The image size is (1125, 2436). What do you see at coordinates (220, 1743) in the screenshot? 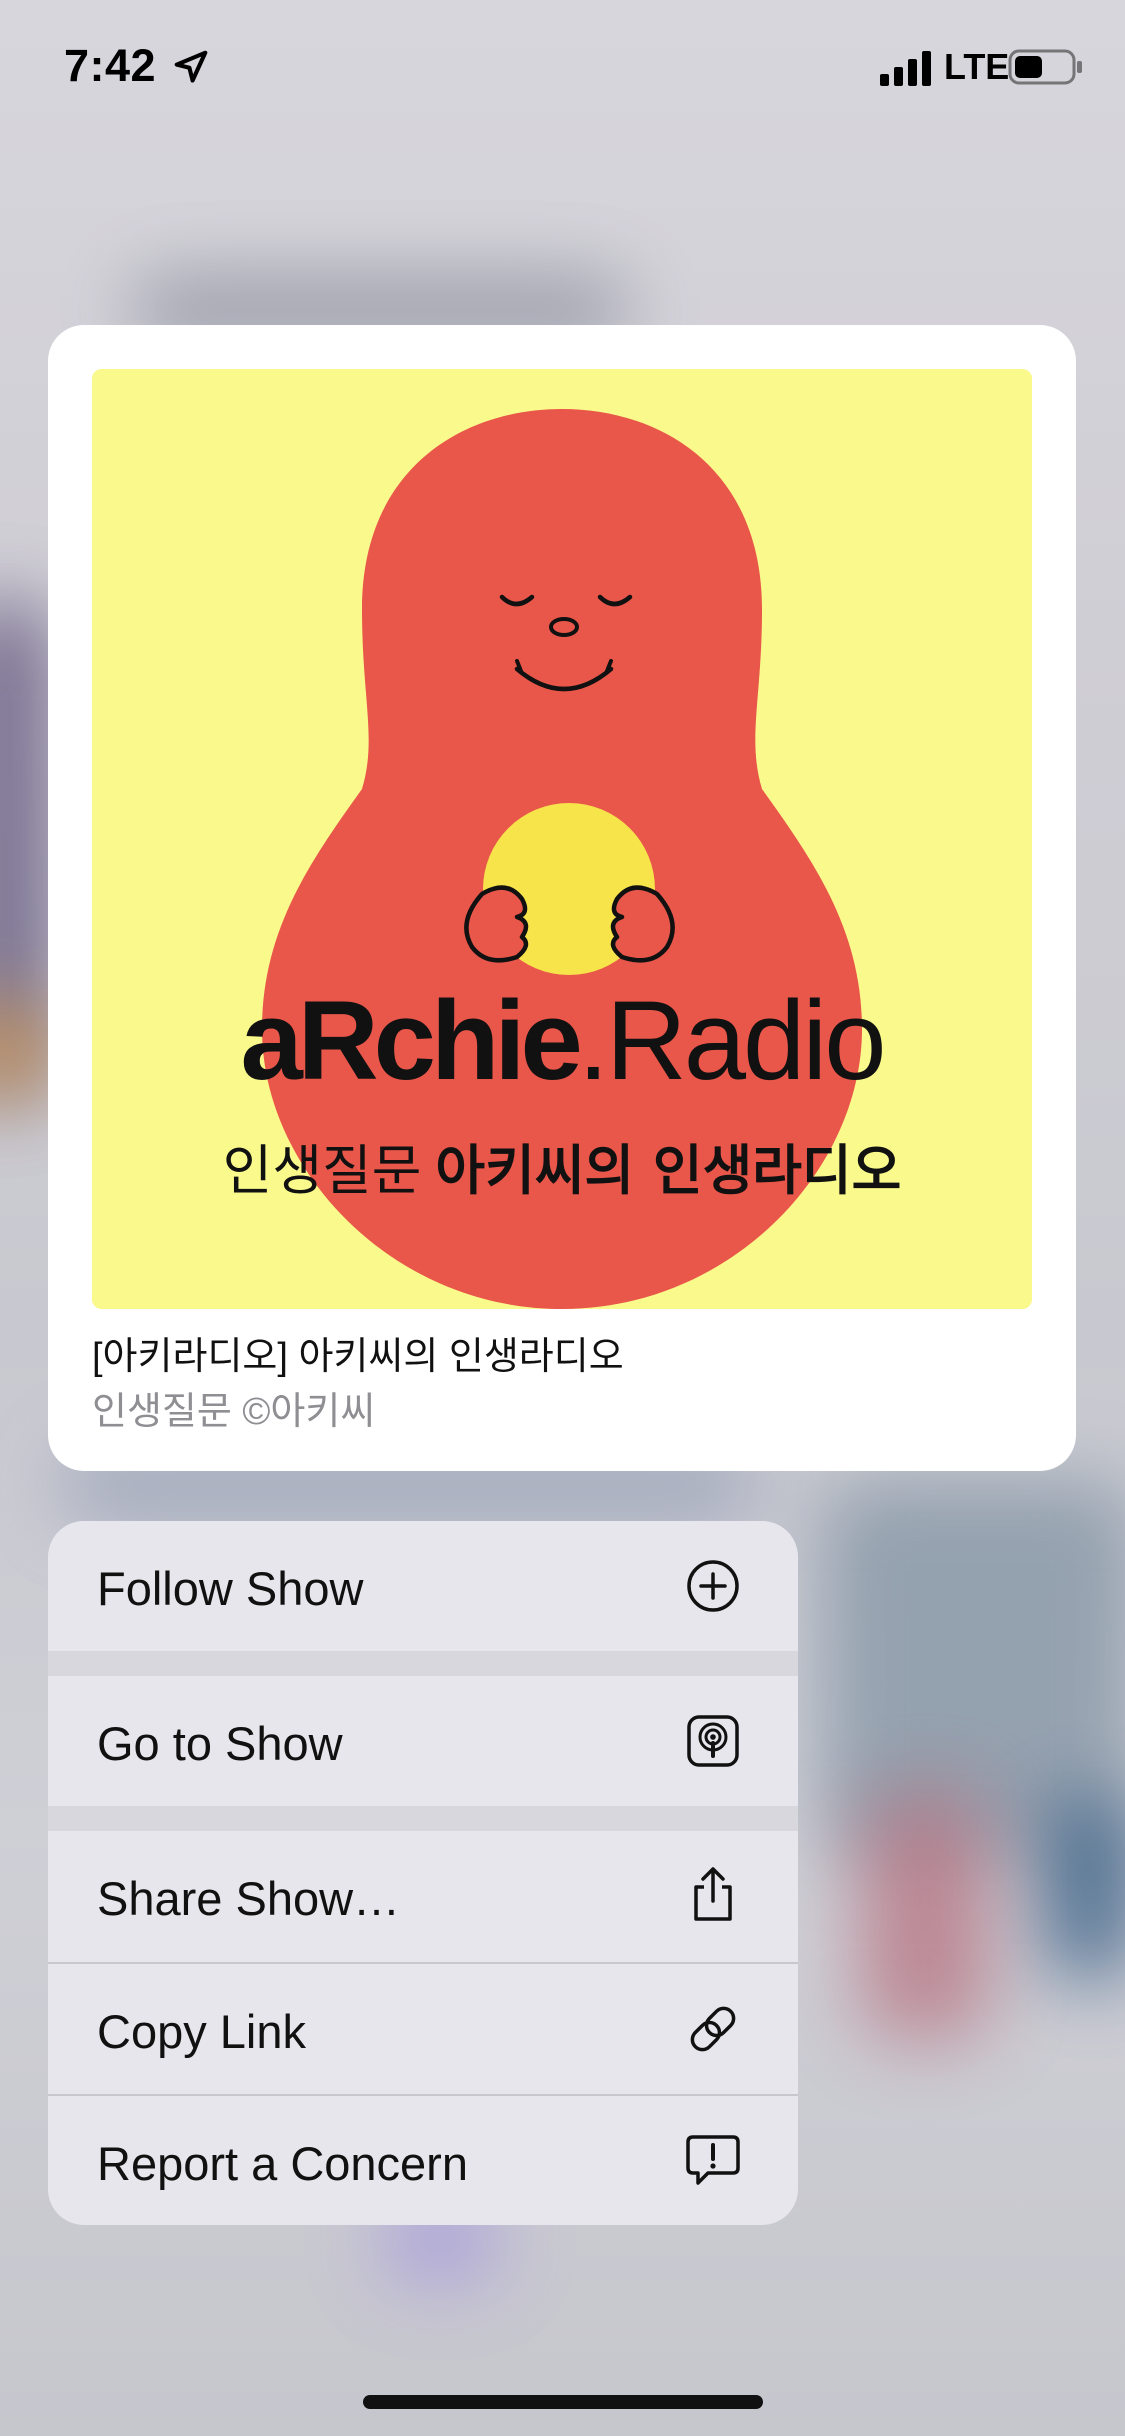
I see `menu-item-label: Go to Show` at bounding box center [220, 1743].